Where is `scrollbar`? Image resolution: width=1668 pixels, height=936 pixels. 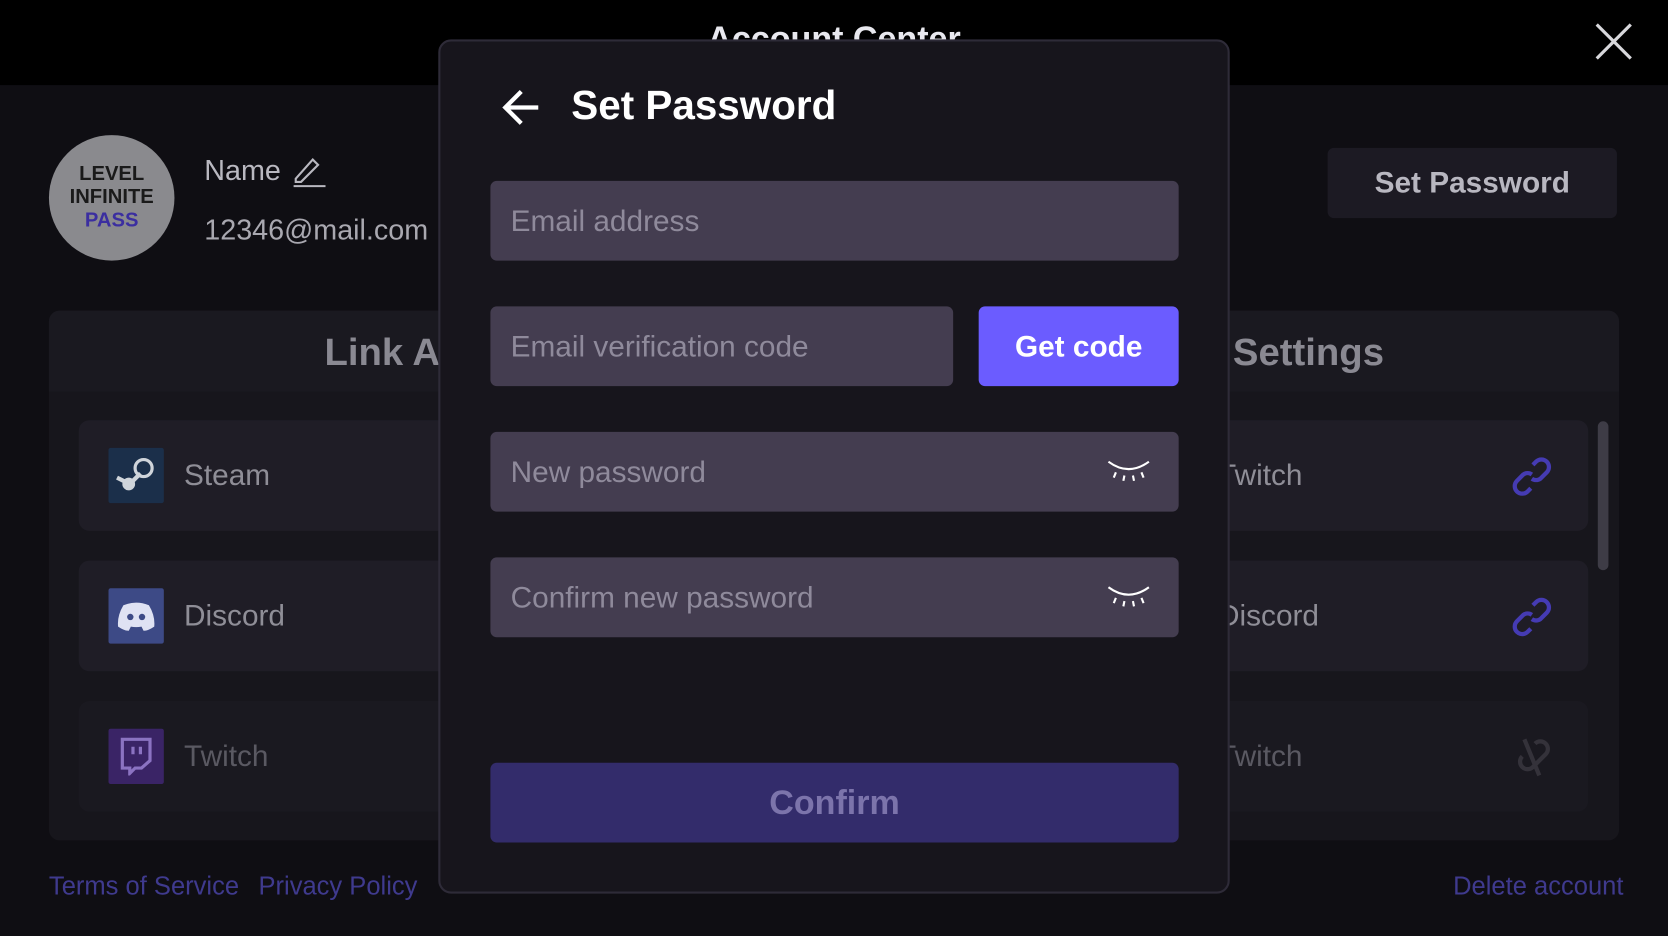 scrollbar is located at coordinates (1603, 496).